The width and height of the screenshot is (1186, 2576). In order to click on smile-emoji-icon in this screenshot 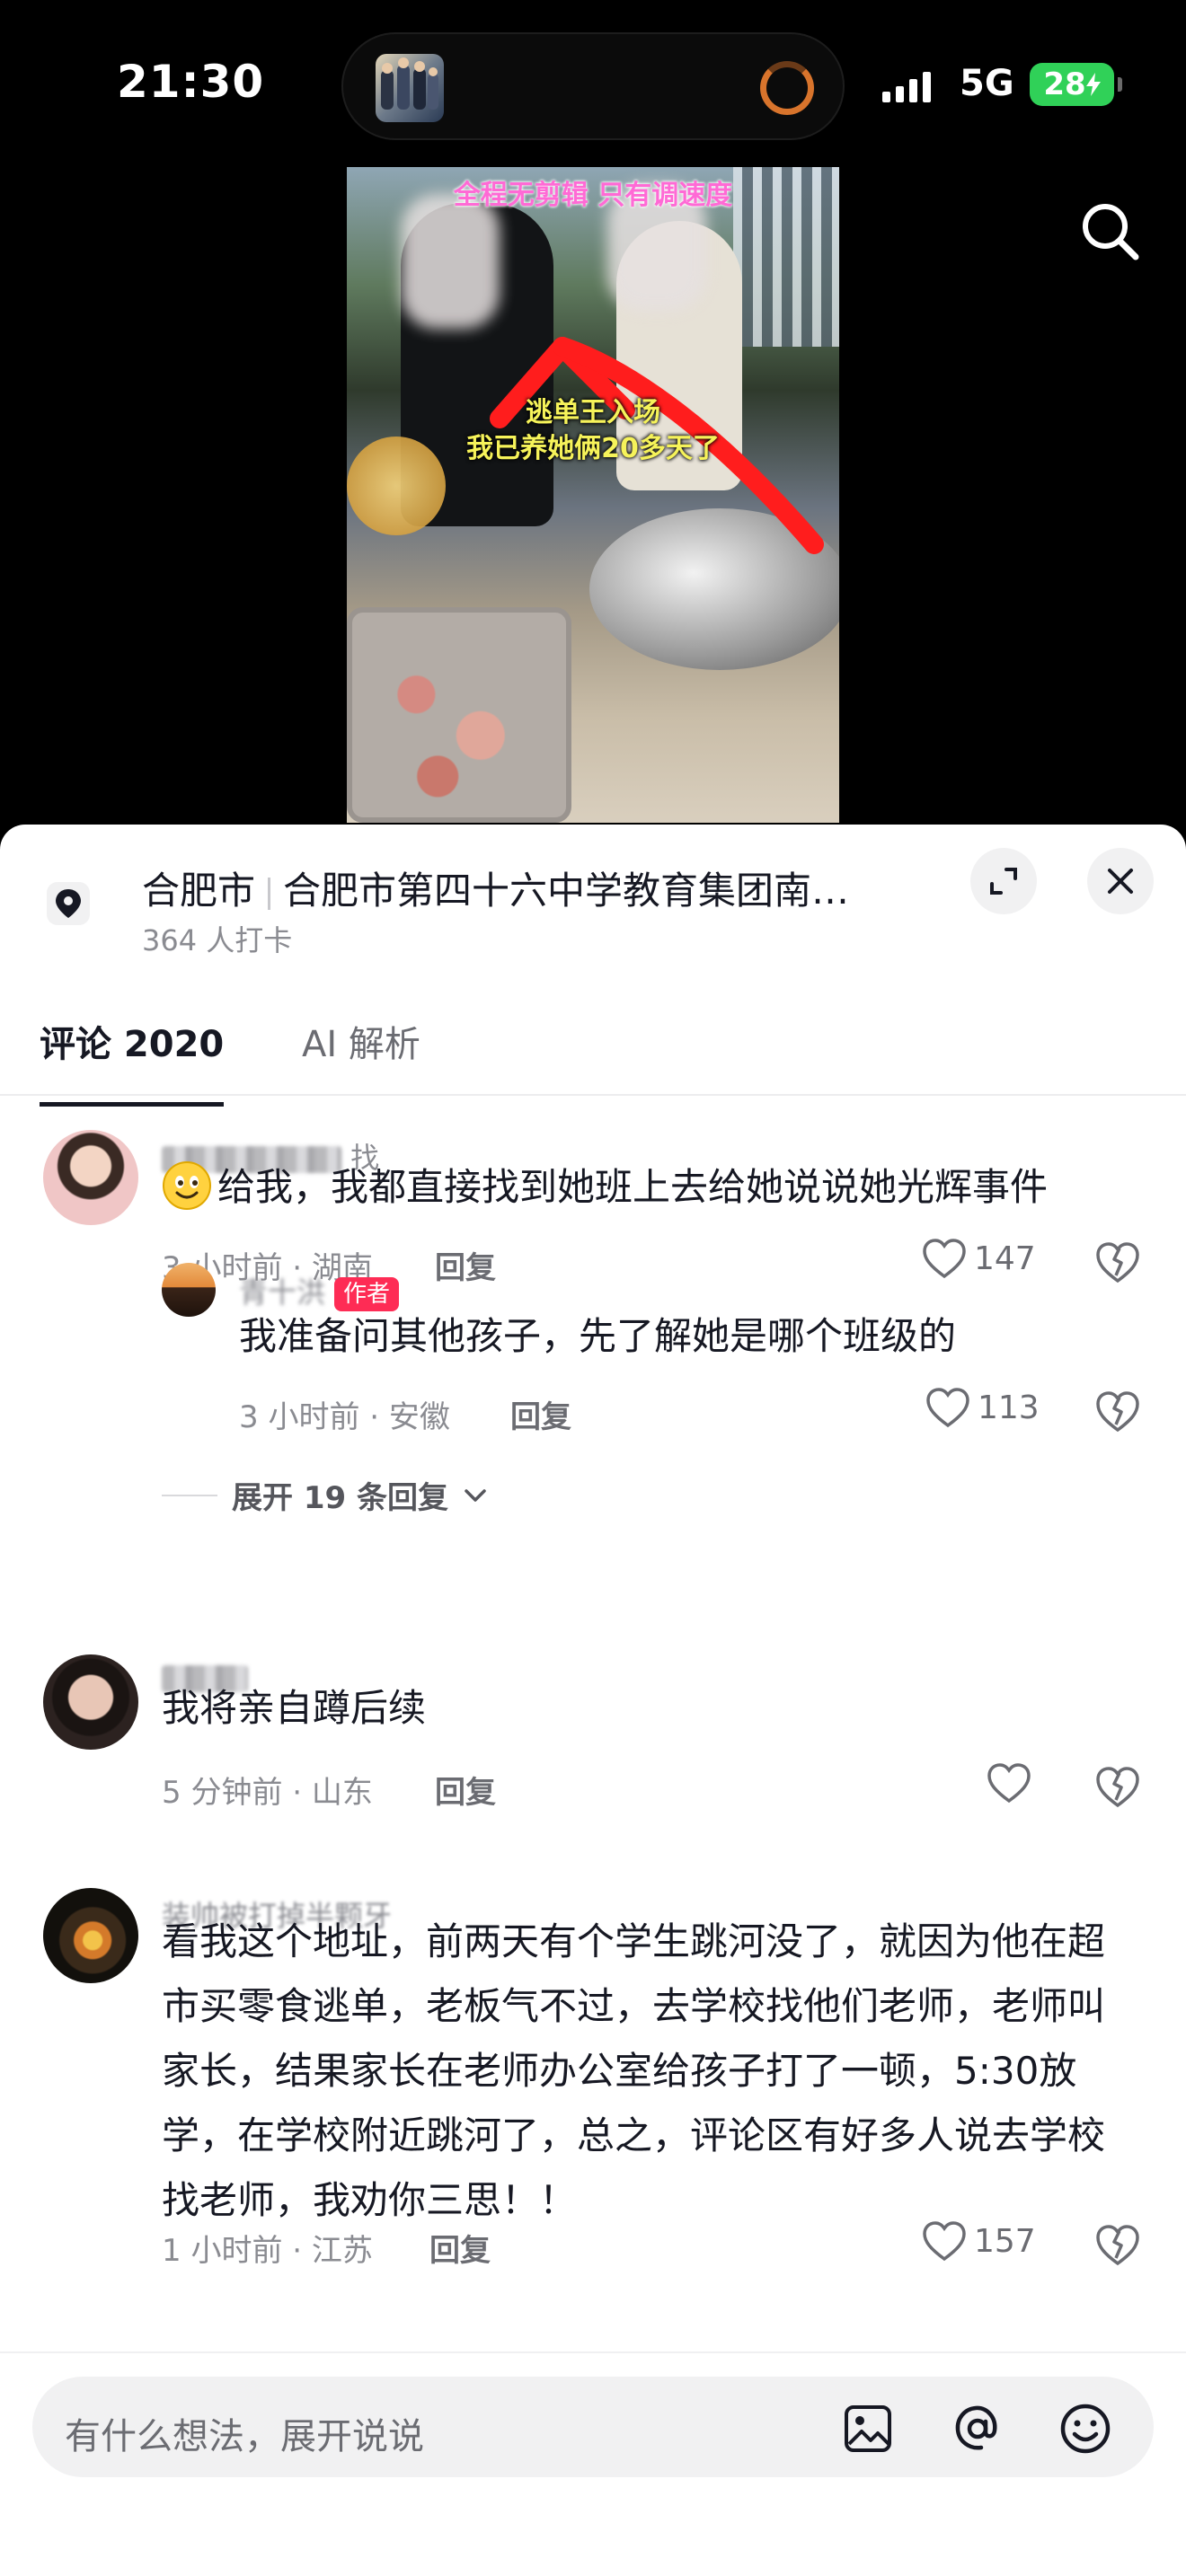, I will do `click(187, 1185)`.